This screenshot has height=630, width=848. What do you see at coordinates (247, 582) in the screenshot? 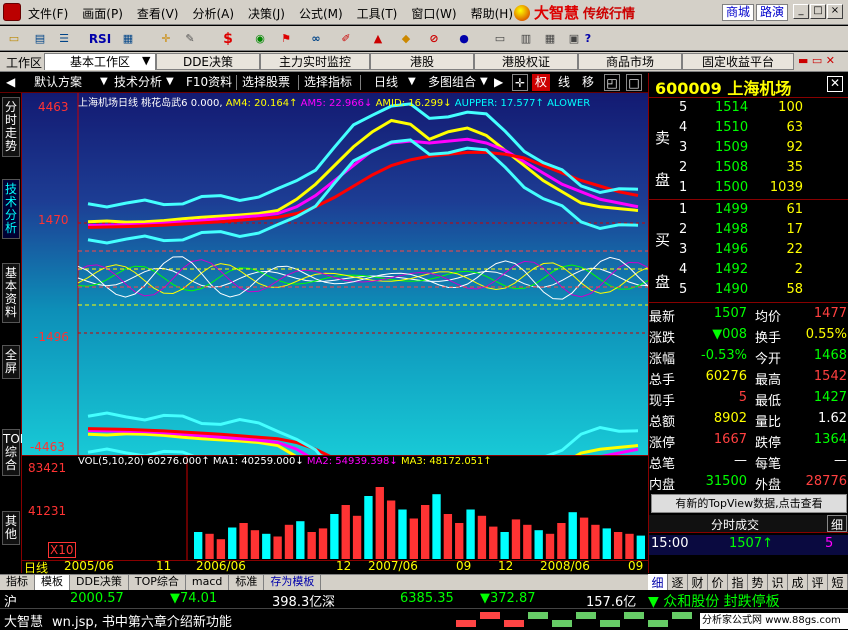
I see `bottom-tab-5: 标准` at bounding box center [247, 582].